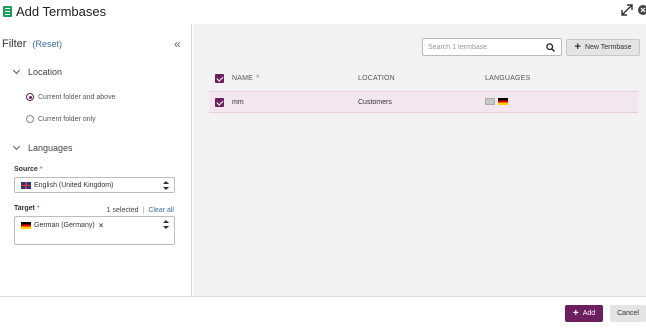 The width and height of the screenshot is (646, 330). I want to click on table-header: NAME ^ LOCATION LANGUAGES, so click(423, 79).